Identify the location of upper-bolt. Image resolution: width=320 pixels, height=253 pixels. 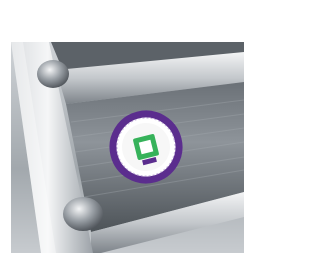
(53, 74).